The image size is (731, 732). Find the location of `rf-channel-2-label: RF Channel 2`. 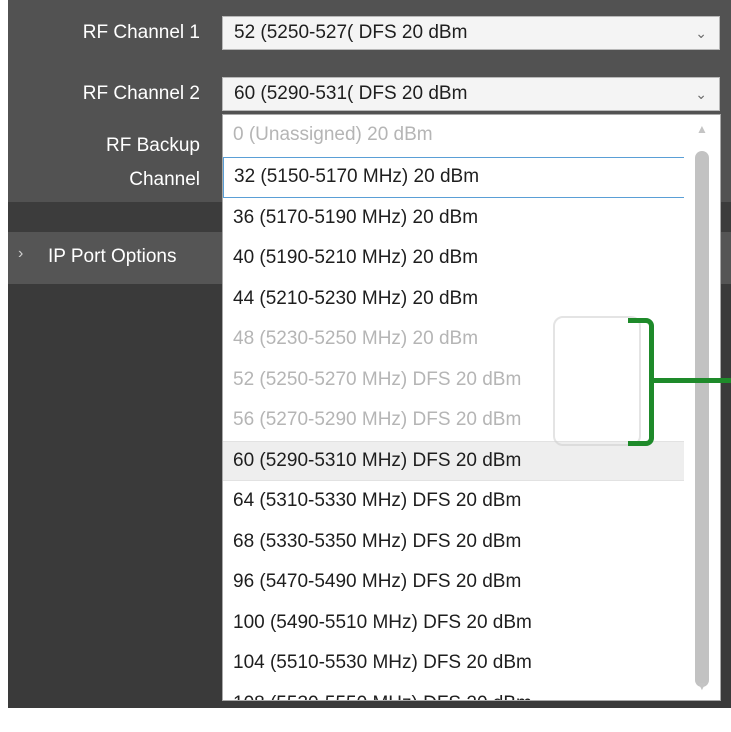

rf-channel-2-label: RF Channel 2 is located at coordinates (141, 93).